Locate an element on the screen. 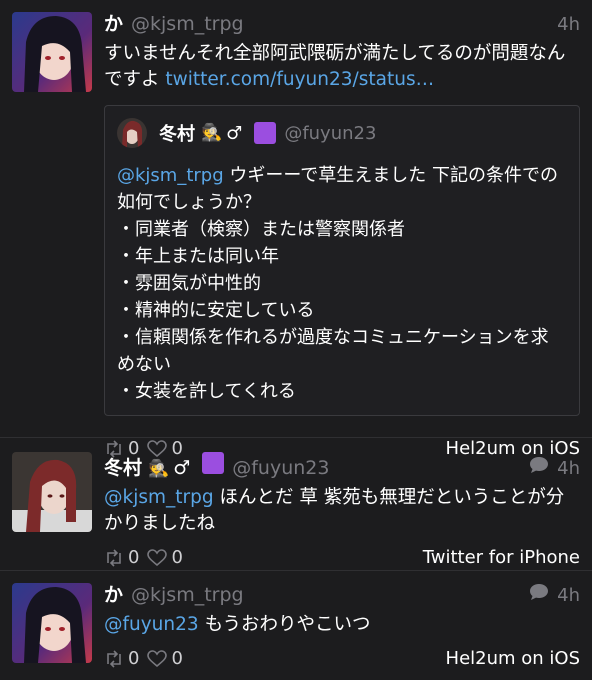  mention-link: @fuyun23 is located at coordinates (151, 624).